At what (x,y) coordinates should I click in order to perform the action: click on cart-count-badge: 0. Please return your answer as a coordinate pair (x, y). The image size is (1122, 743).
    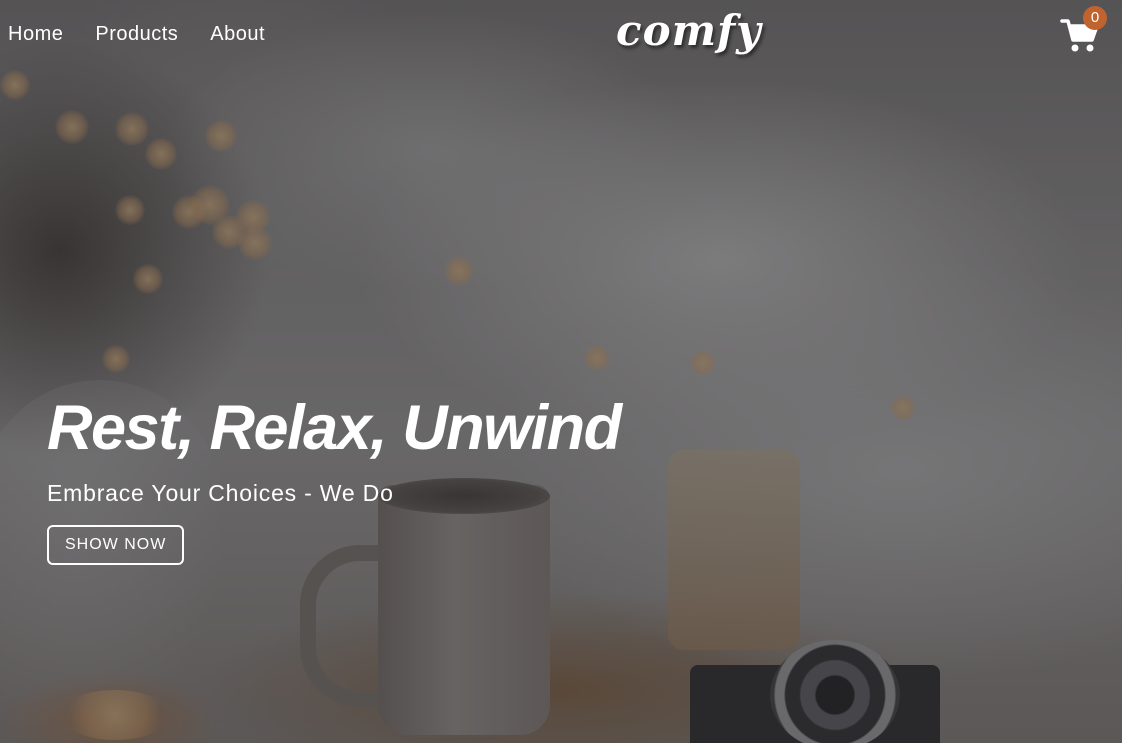
    Looking at the image, I should click on (1095, 18).